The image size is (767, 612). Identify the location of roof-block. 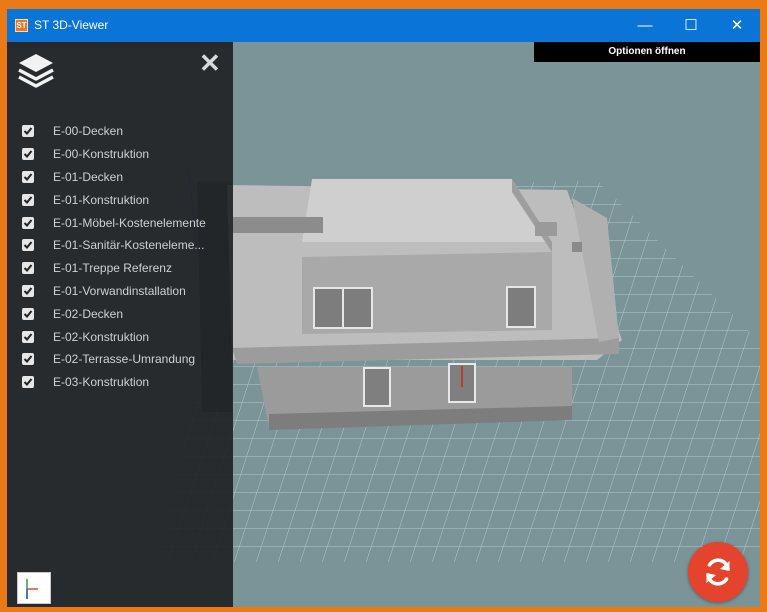
(546, 229).